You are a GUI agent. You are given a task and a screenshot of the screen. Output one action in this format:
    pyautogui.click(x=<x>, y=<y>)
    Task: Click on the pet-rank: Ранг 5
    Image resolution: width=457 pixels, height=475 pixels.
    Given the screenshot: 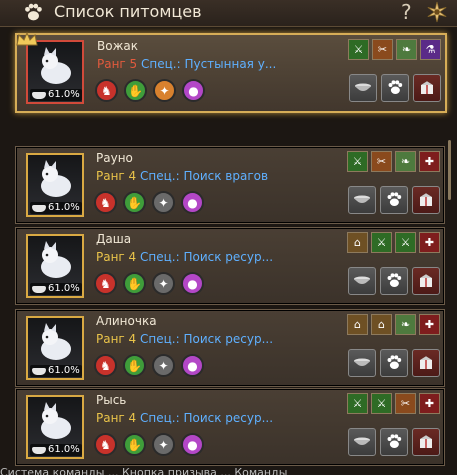 What is the action you would take?
    pyautogui.click(x=117, y=64)
    